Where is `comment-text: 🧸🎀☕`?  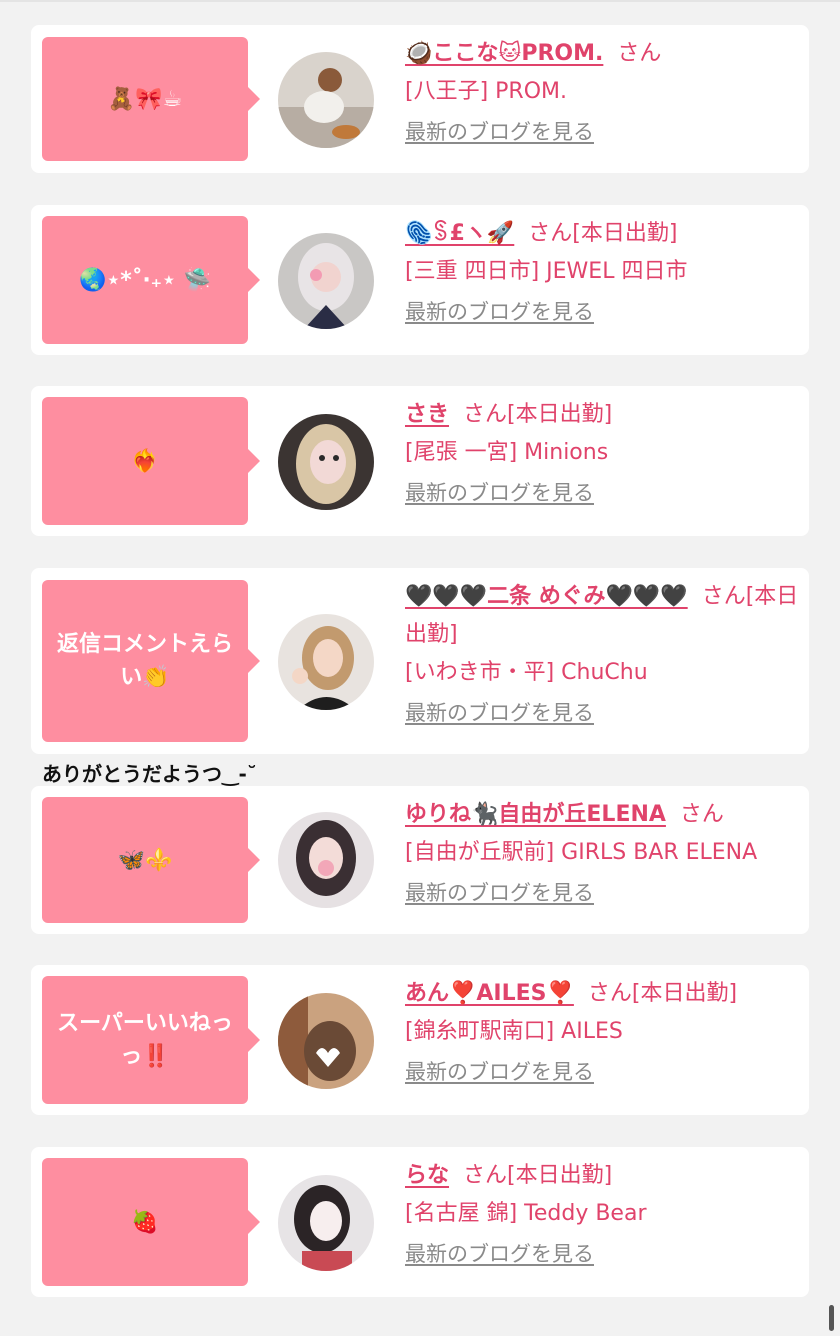 comment-text: 🧸🎀☕ is located at coordinates (145, 99).